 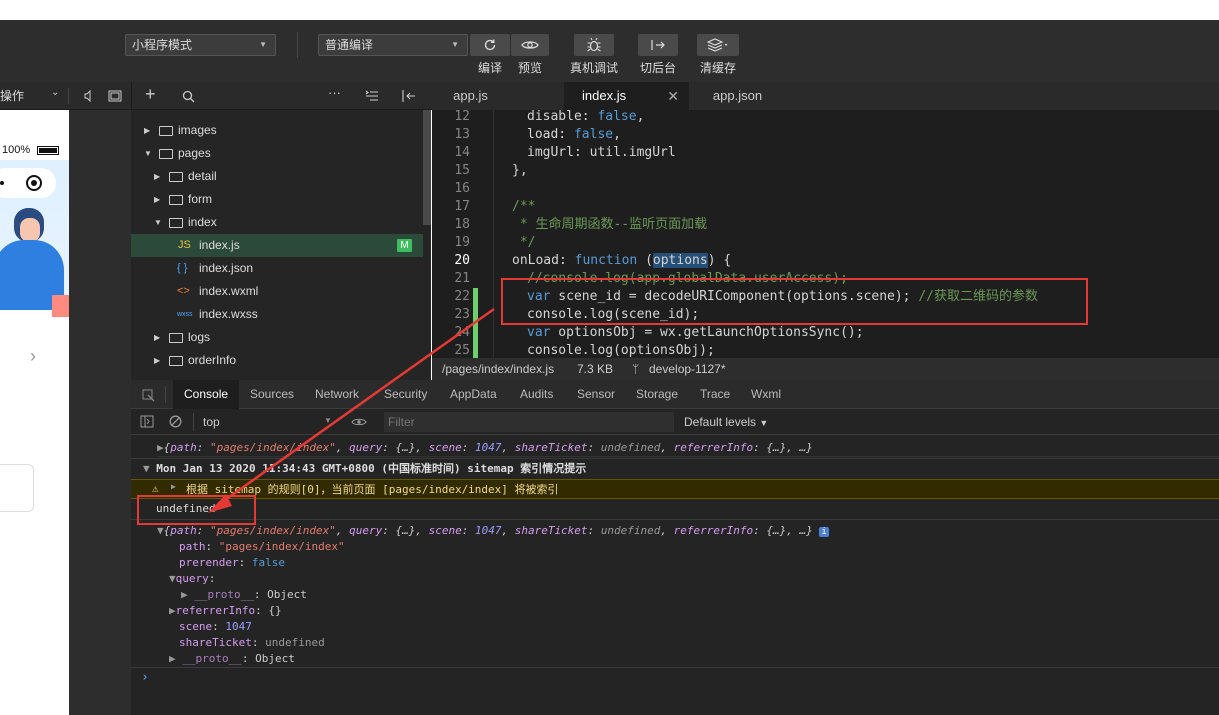 I want to click on battery-text: 100%, so click(x=16, y=150).